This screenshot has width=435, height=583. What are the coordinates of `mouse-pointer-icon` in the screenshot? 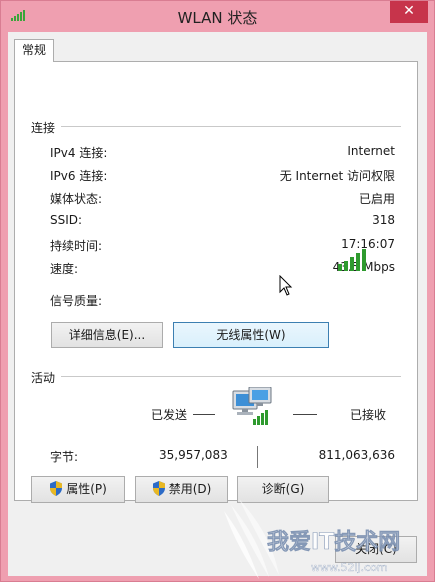 It's located at (286, 285).